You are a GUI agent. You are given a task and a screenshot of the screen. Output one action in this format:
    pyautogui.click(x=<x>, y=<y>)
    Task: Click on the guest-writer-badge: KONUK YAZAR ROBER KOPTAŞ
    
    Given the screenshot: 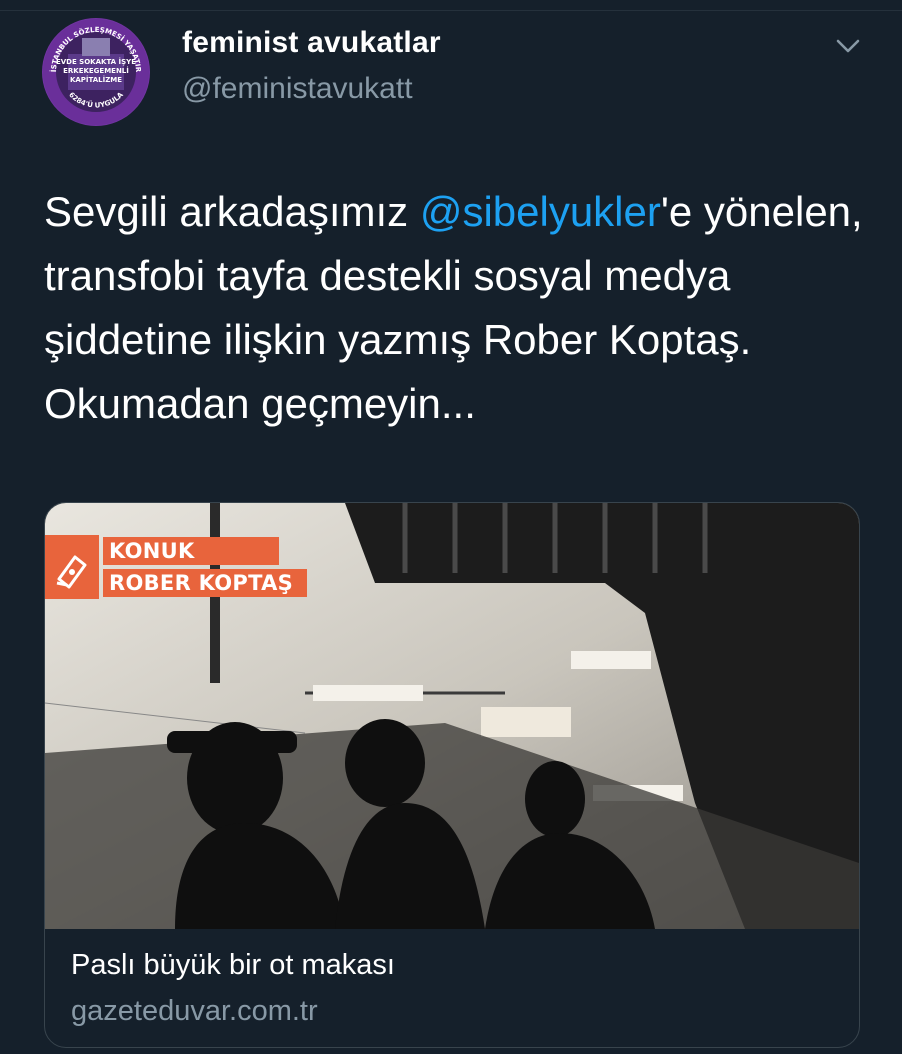 What is the action you would take?
    pyautogui.click(x=176, y=567)
    